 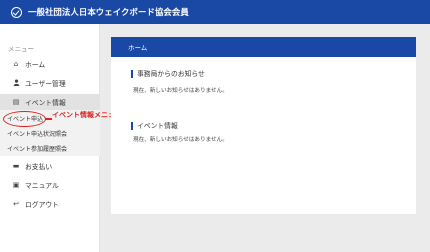 What do you see at coordinates (215, 12) in the screenshot?
I see `top-header: 一般社団法人日本ウェイクボード協会会員` at bounding box center [215, 12].